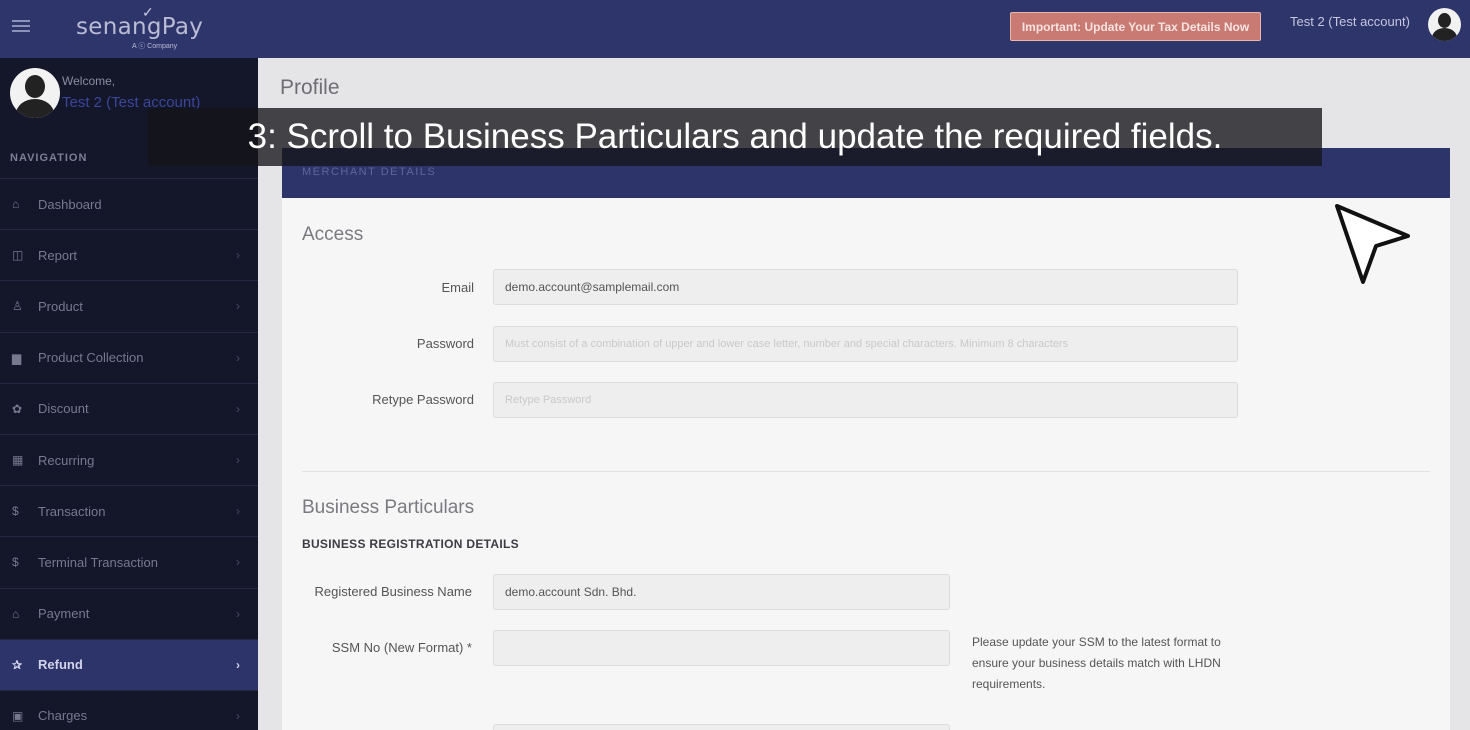 The image size is (1470, 730). I want to click on home-icon: ⌂, so click(16, 204).